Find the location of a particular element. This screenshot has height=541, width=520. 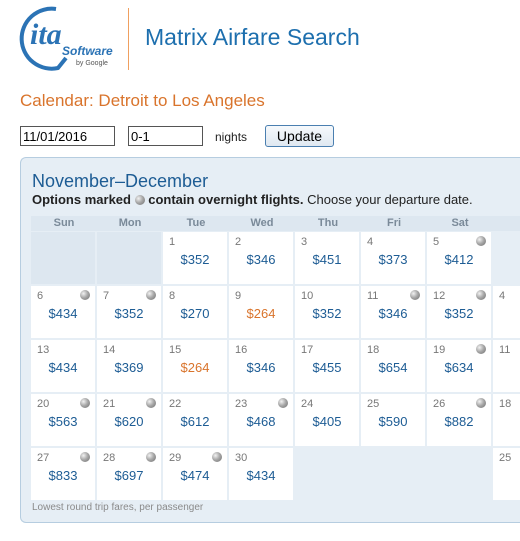

weekday-header: Sun Mon Tue Wed Thu Fri Sat is located at coordinates (275, 223).